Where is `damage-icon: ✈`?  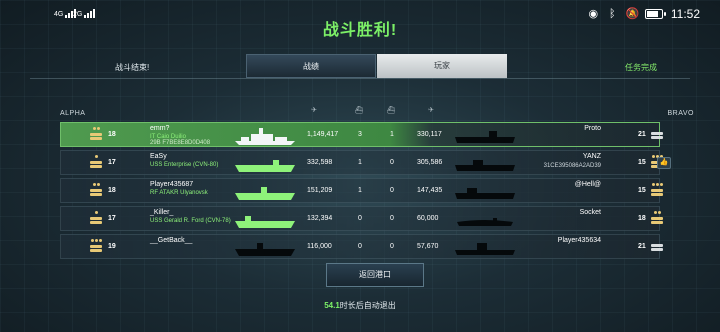 damage-icon: ✈ is located at coordinates (314, 110).